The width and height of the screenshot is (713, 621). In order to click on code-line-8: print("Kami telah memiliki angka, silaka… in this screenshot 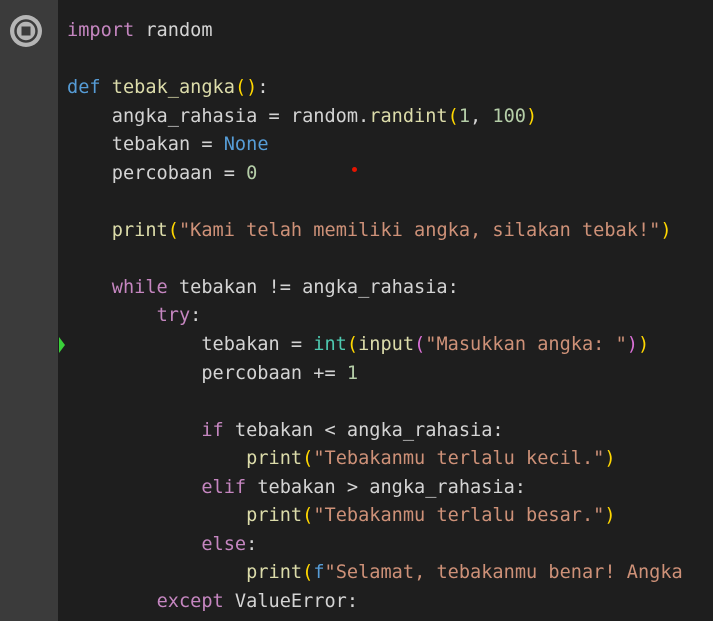, I will do `click(391, 230)`.